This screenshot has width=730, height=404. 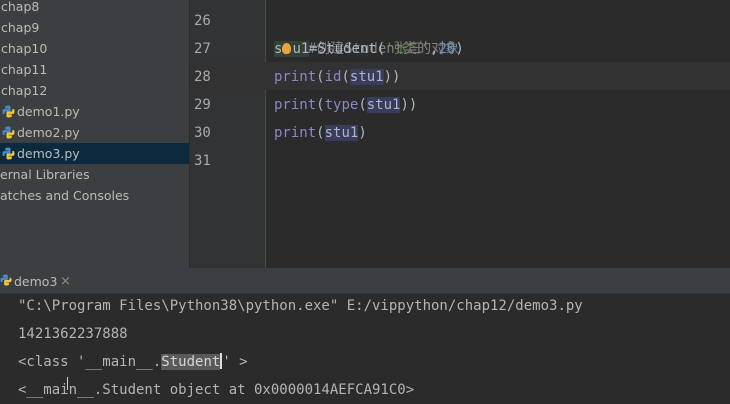 What do you see at coordinates (365, 281) in the screenshot?
I see `run-panel-header: demo3 ×` at bounding box center [365, 281].